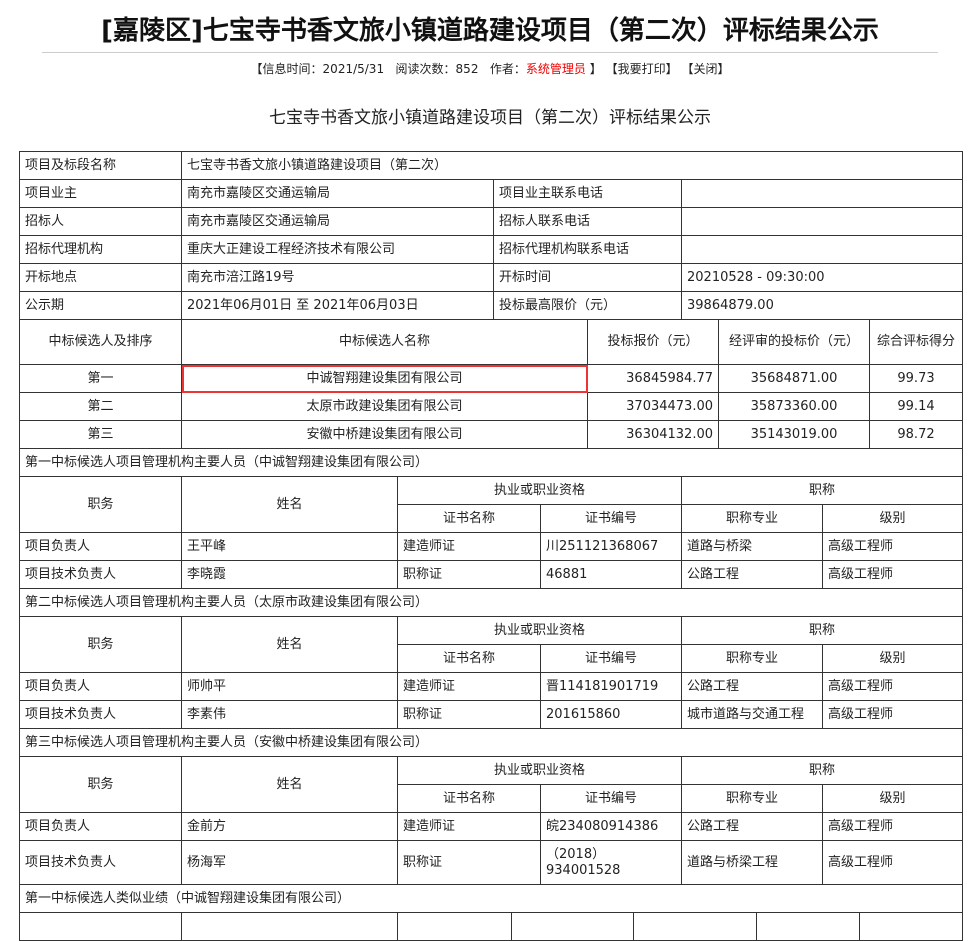 The height and width of the screenshot is (941, 980). Describe the element at coordinates (491, 826) in the screenshot. I see `staff-row: 项目负责人 金前方 建造师证 皖234080914386 公路工程 高级工程师` at that location.